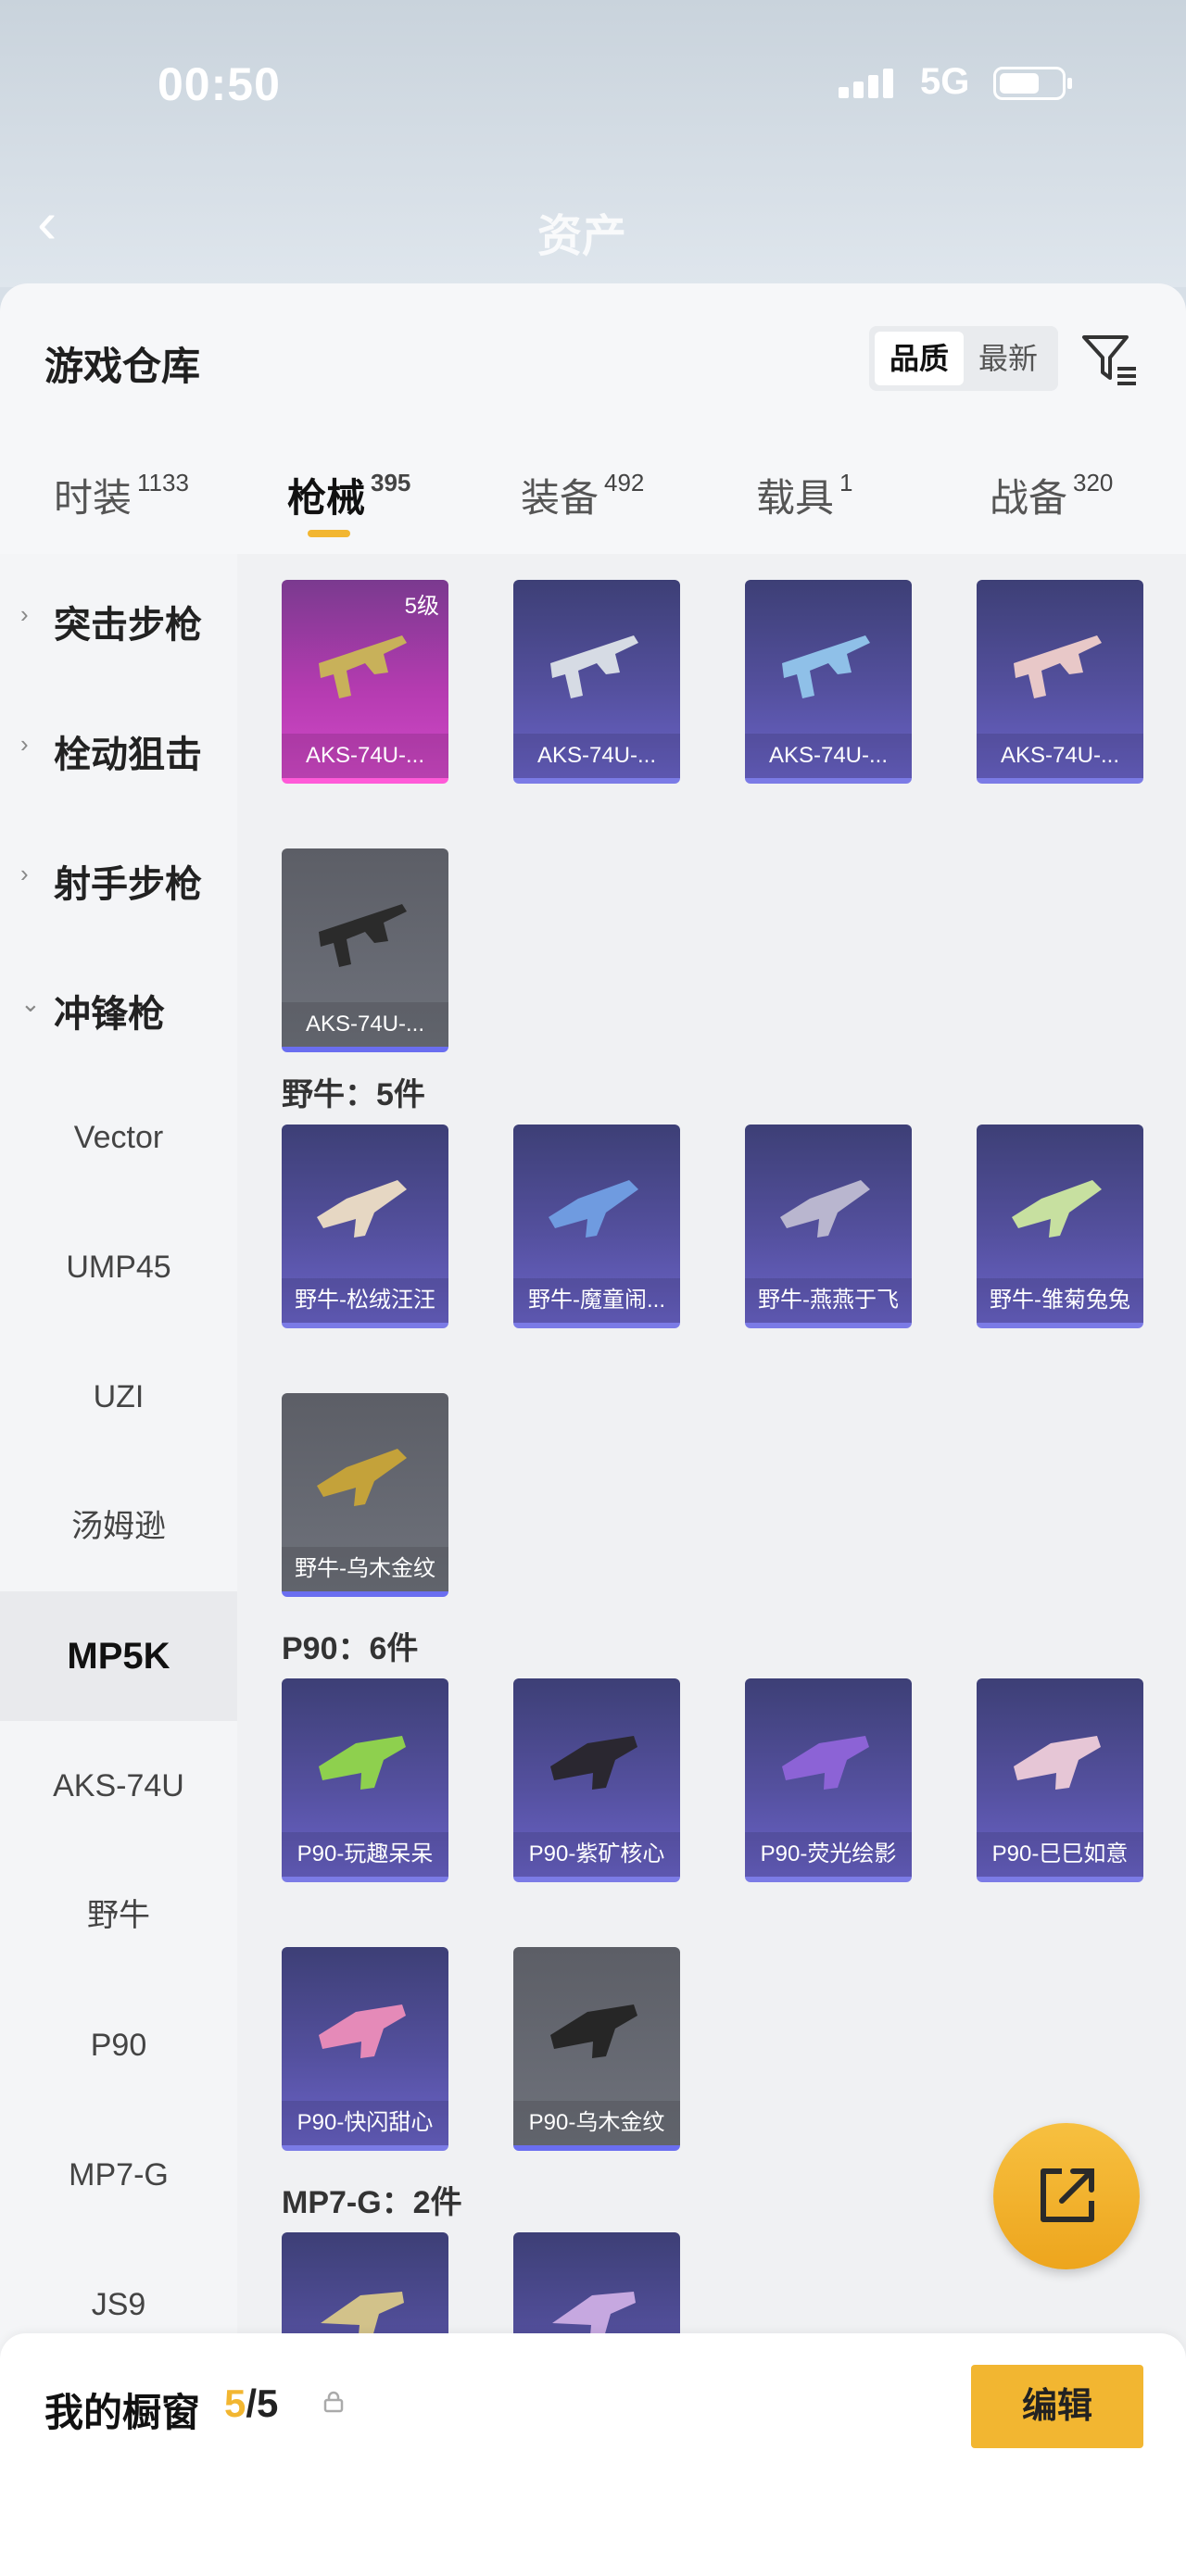  What do you see at coordinates (118, 1786) in the screenshot?
I see `sidebar-item-aks74u: AKS-74U` at bounding box center [118, 1786].